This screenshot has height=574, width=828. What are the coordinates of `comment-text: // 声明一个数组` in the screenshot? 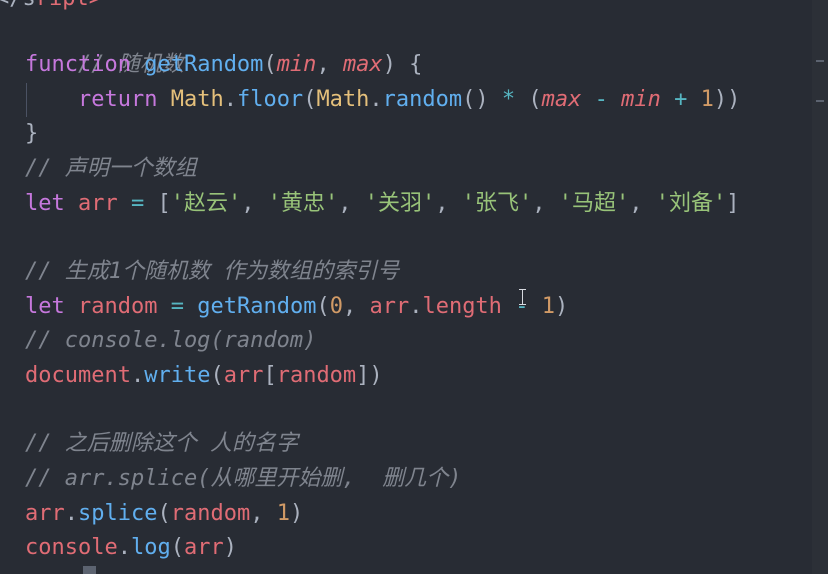 It's located at (111, 168).